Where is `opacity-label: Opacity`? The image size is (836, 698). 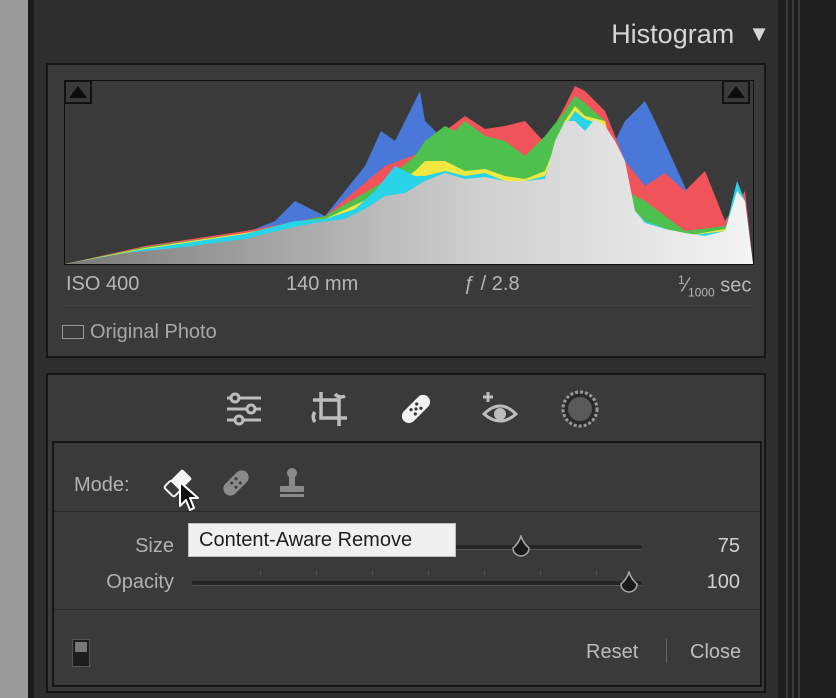 opacity-label: Opacity is located at coordinates (140, 582).